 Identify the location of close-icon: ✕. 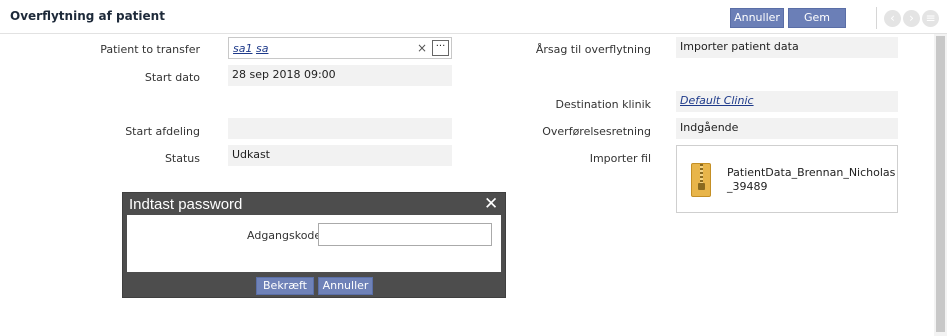
(491, 204).